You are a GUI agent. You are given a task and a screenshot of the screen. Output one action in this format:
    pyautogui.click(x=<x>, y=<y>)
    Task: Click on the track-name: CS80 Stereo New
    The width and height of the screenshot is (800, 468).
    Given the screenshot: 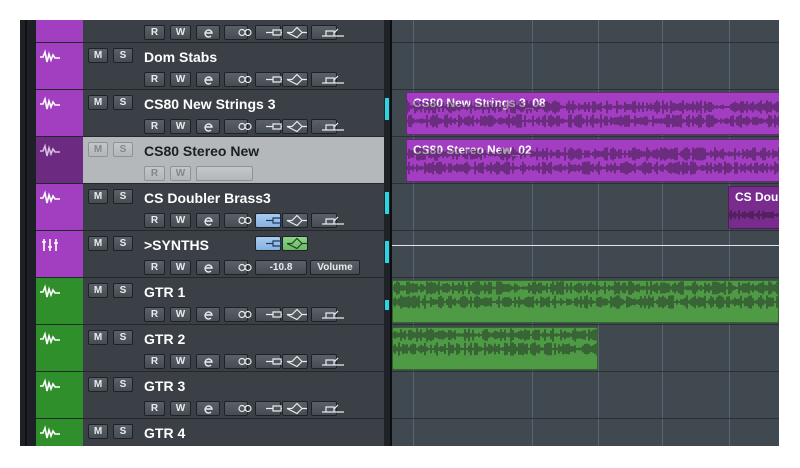 What is the action you would take?
    pyautogui.click(x=201, y=151)
    